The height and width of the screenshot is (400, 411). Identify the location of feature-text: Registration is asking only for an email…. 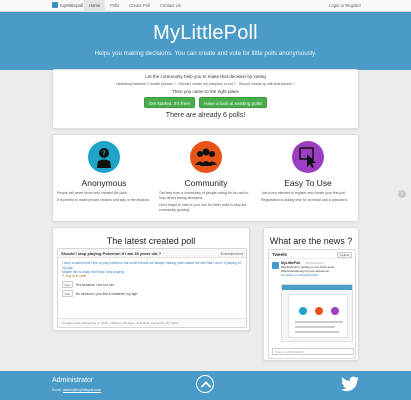
(304, 200).